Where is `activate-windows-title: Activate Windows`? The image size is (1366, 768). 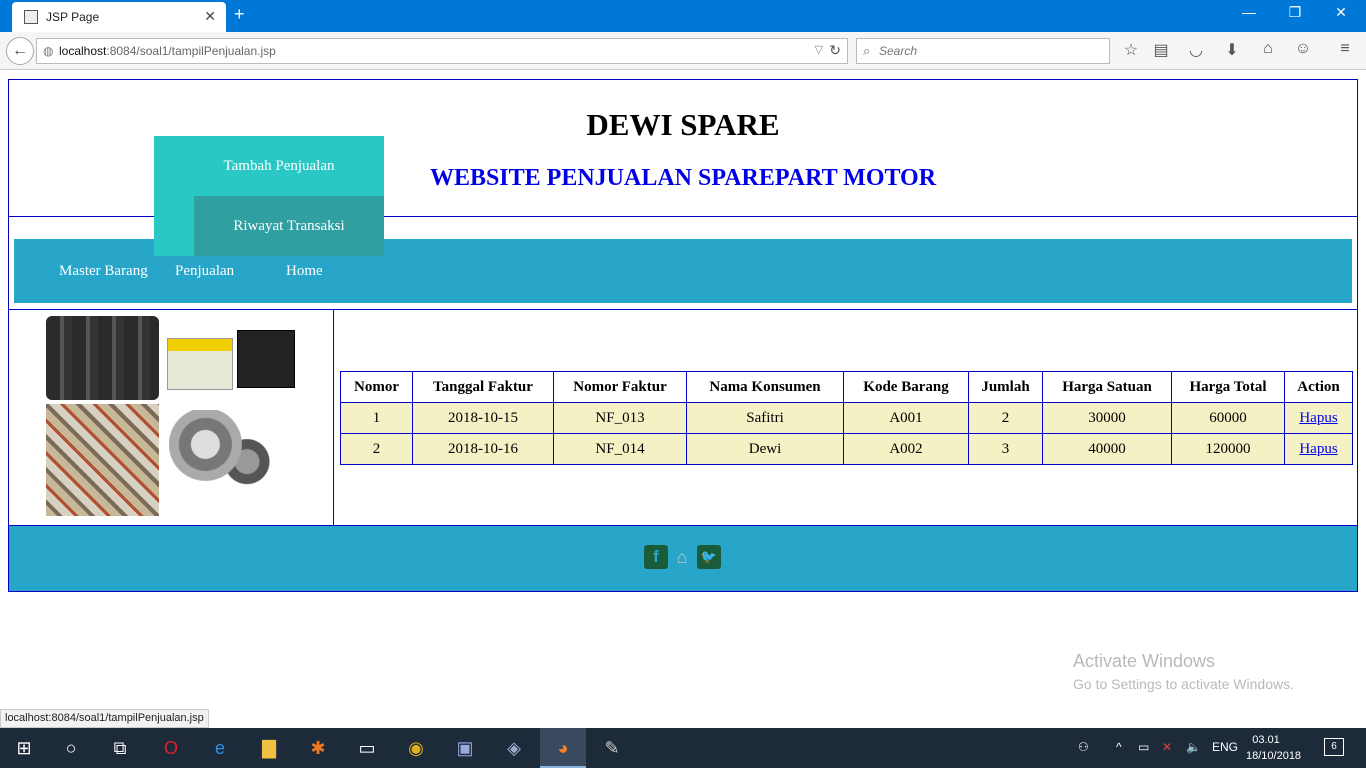
activate-windows-title: Activate Windows is located at coordinates (1144, 661).